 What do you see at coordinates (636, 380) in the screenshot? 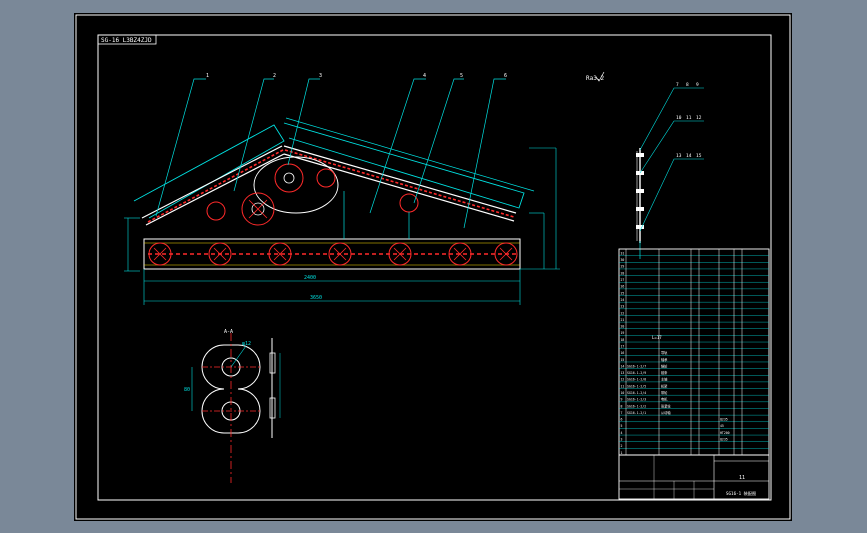
I see `bom-part-code: SG16-1-2/8` at bounding box center [636, 380].